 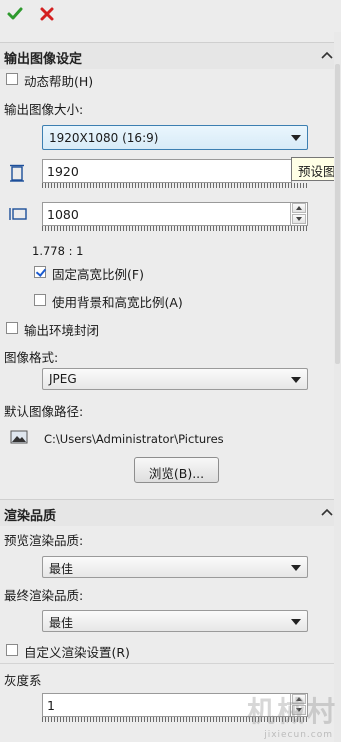 What do you see at coordinates (175, 185) in the screenshot?
I see `width-thumbwheel` at bounding box center [175, 185].